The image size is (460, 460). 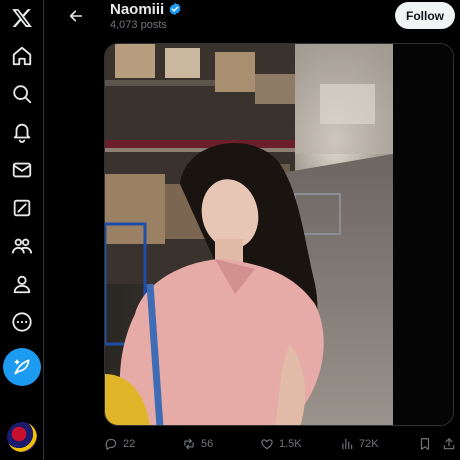 I want to click on grok-icon, so click(x=22, y=208).